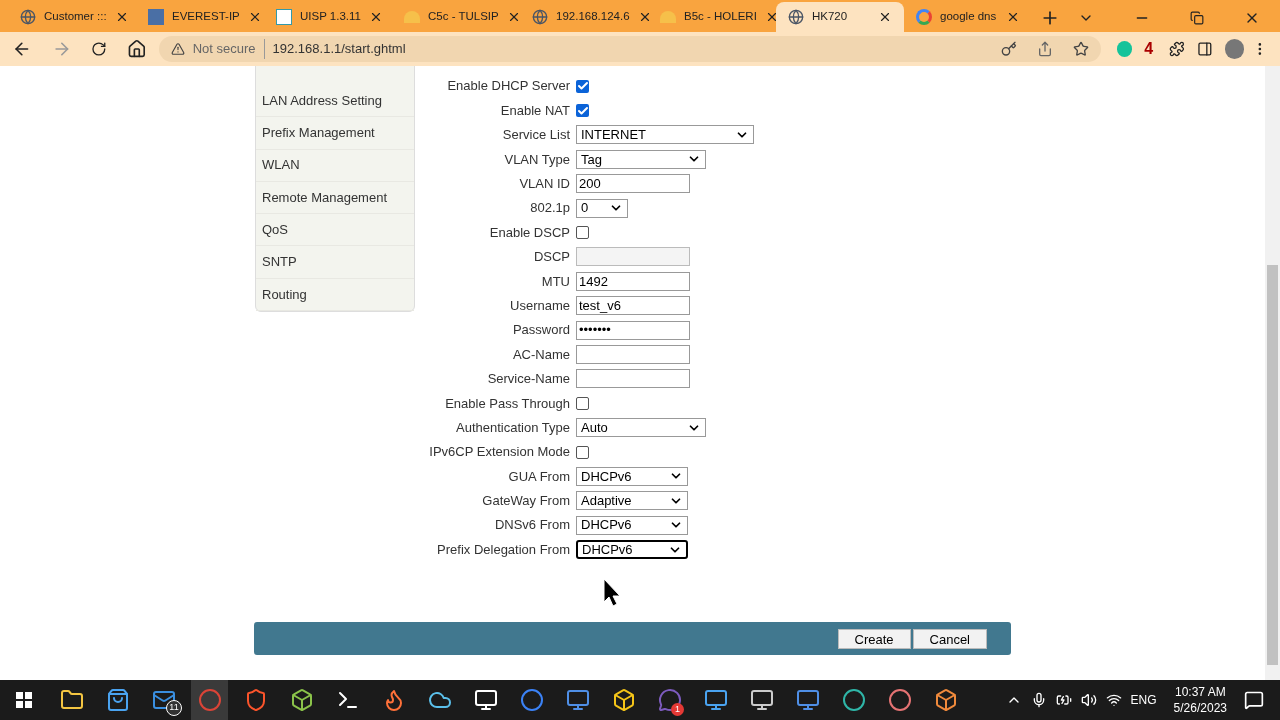 This screenshot has width=1280, height=720. What do you see at coordinates (1254, 700) in the screenshot?
I see `notifications-icon` at bounding box center [1254, 700].